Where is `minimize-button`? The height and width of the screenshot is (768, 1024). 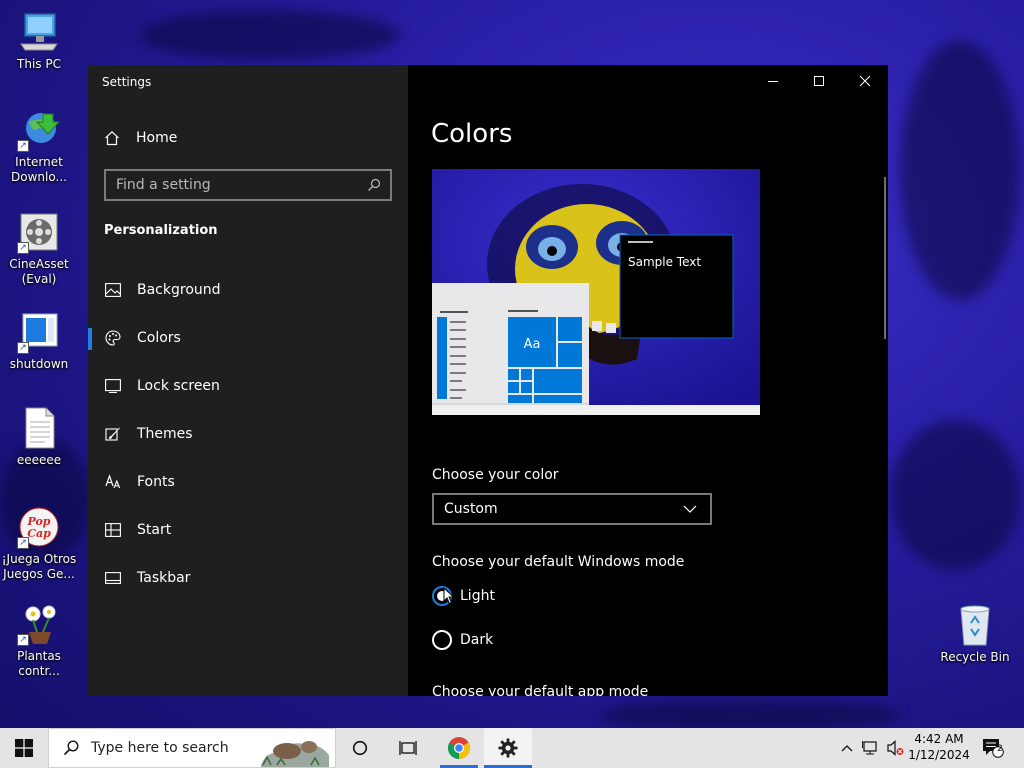 minimize-button is located at coordinates (773, 81).